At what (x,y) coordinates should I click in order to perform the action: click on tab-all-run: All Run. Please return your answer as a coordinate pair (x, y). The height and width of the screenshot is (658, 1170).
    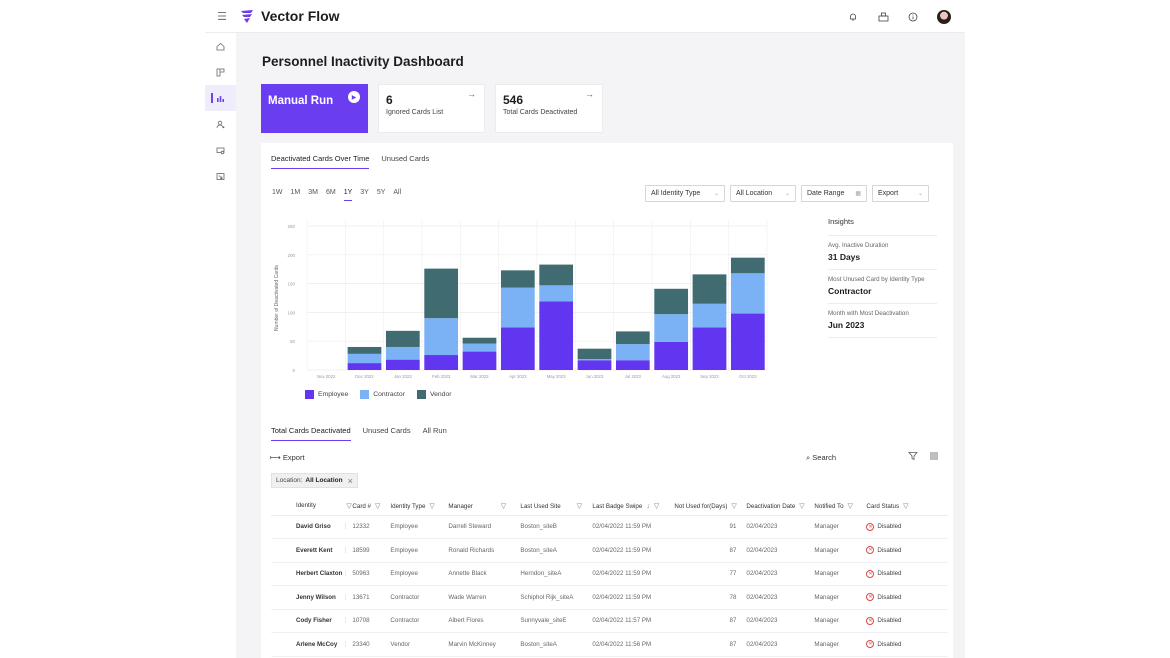
    Looking at the image, I should click on (435, 433).